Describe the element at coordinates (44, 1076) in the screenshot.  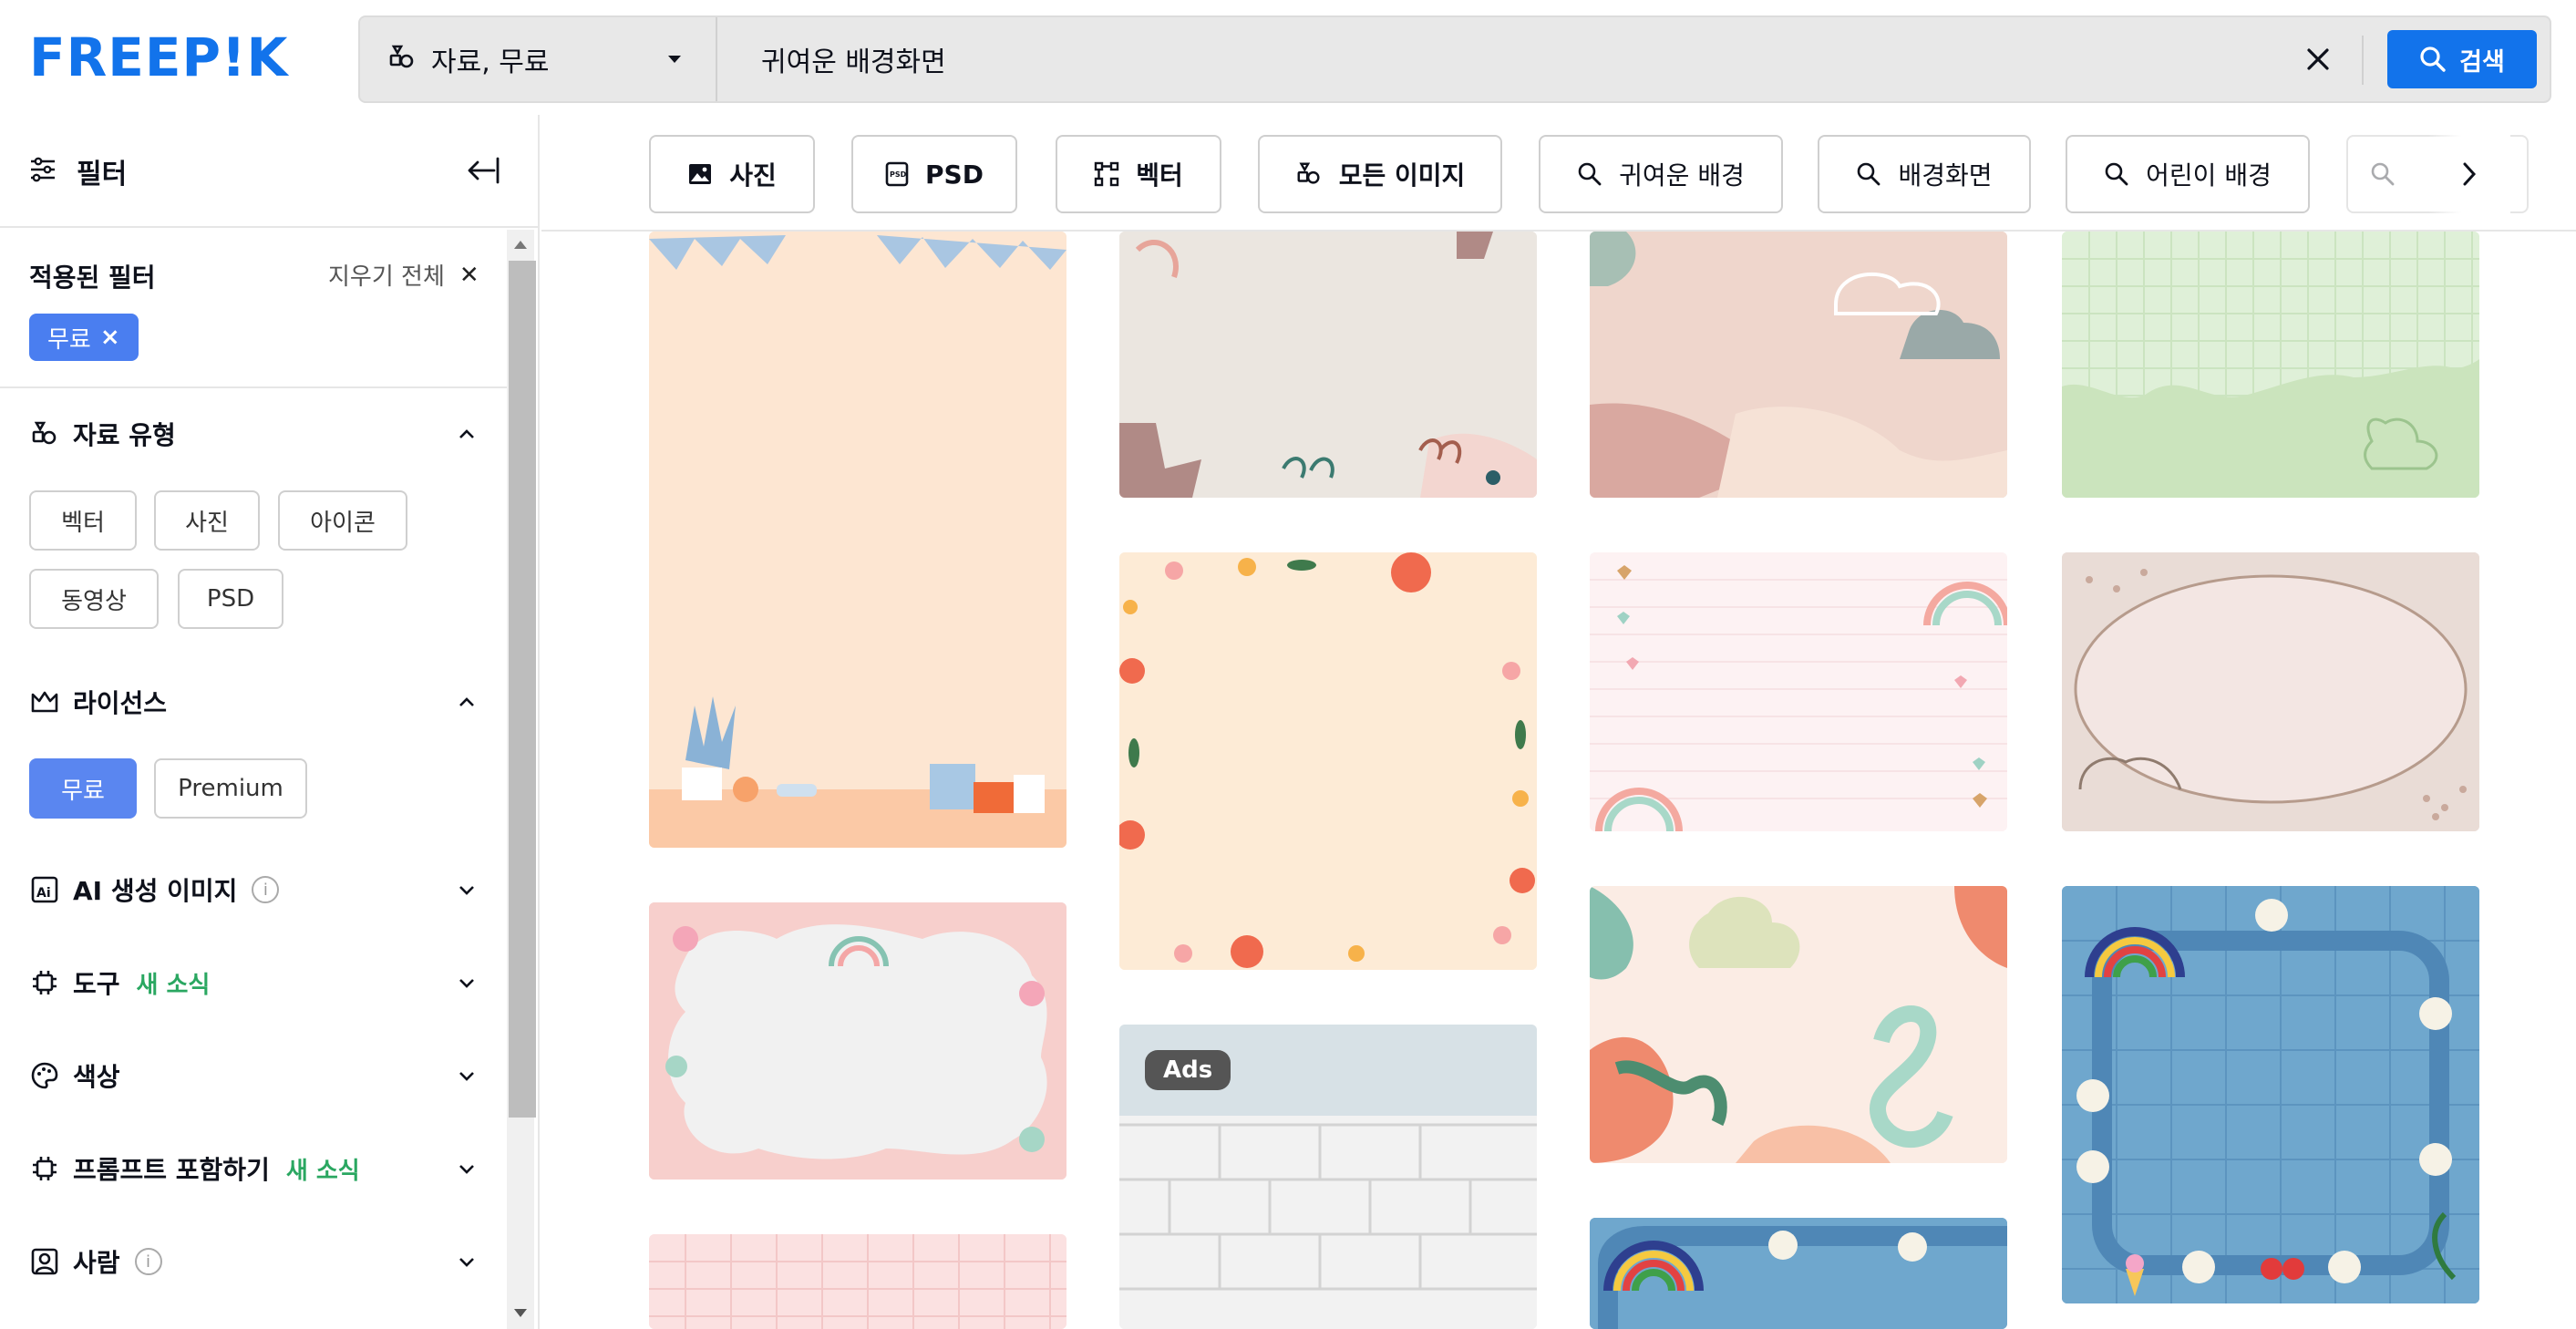
I see `palette-icon` at that location.